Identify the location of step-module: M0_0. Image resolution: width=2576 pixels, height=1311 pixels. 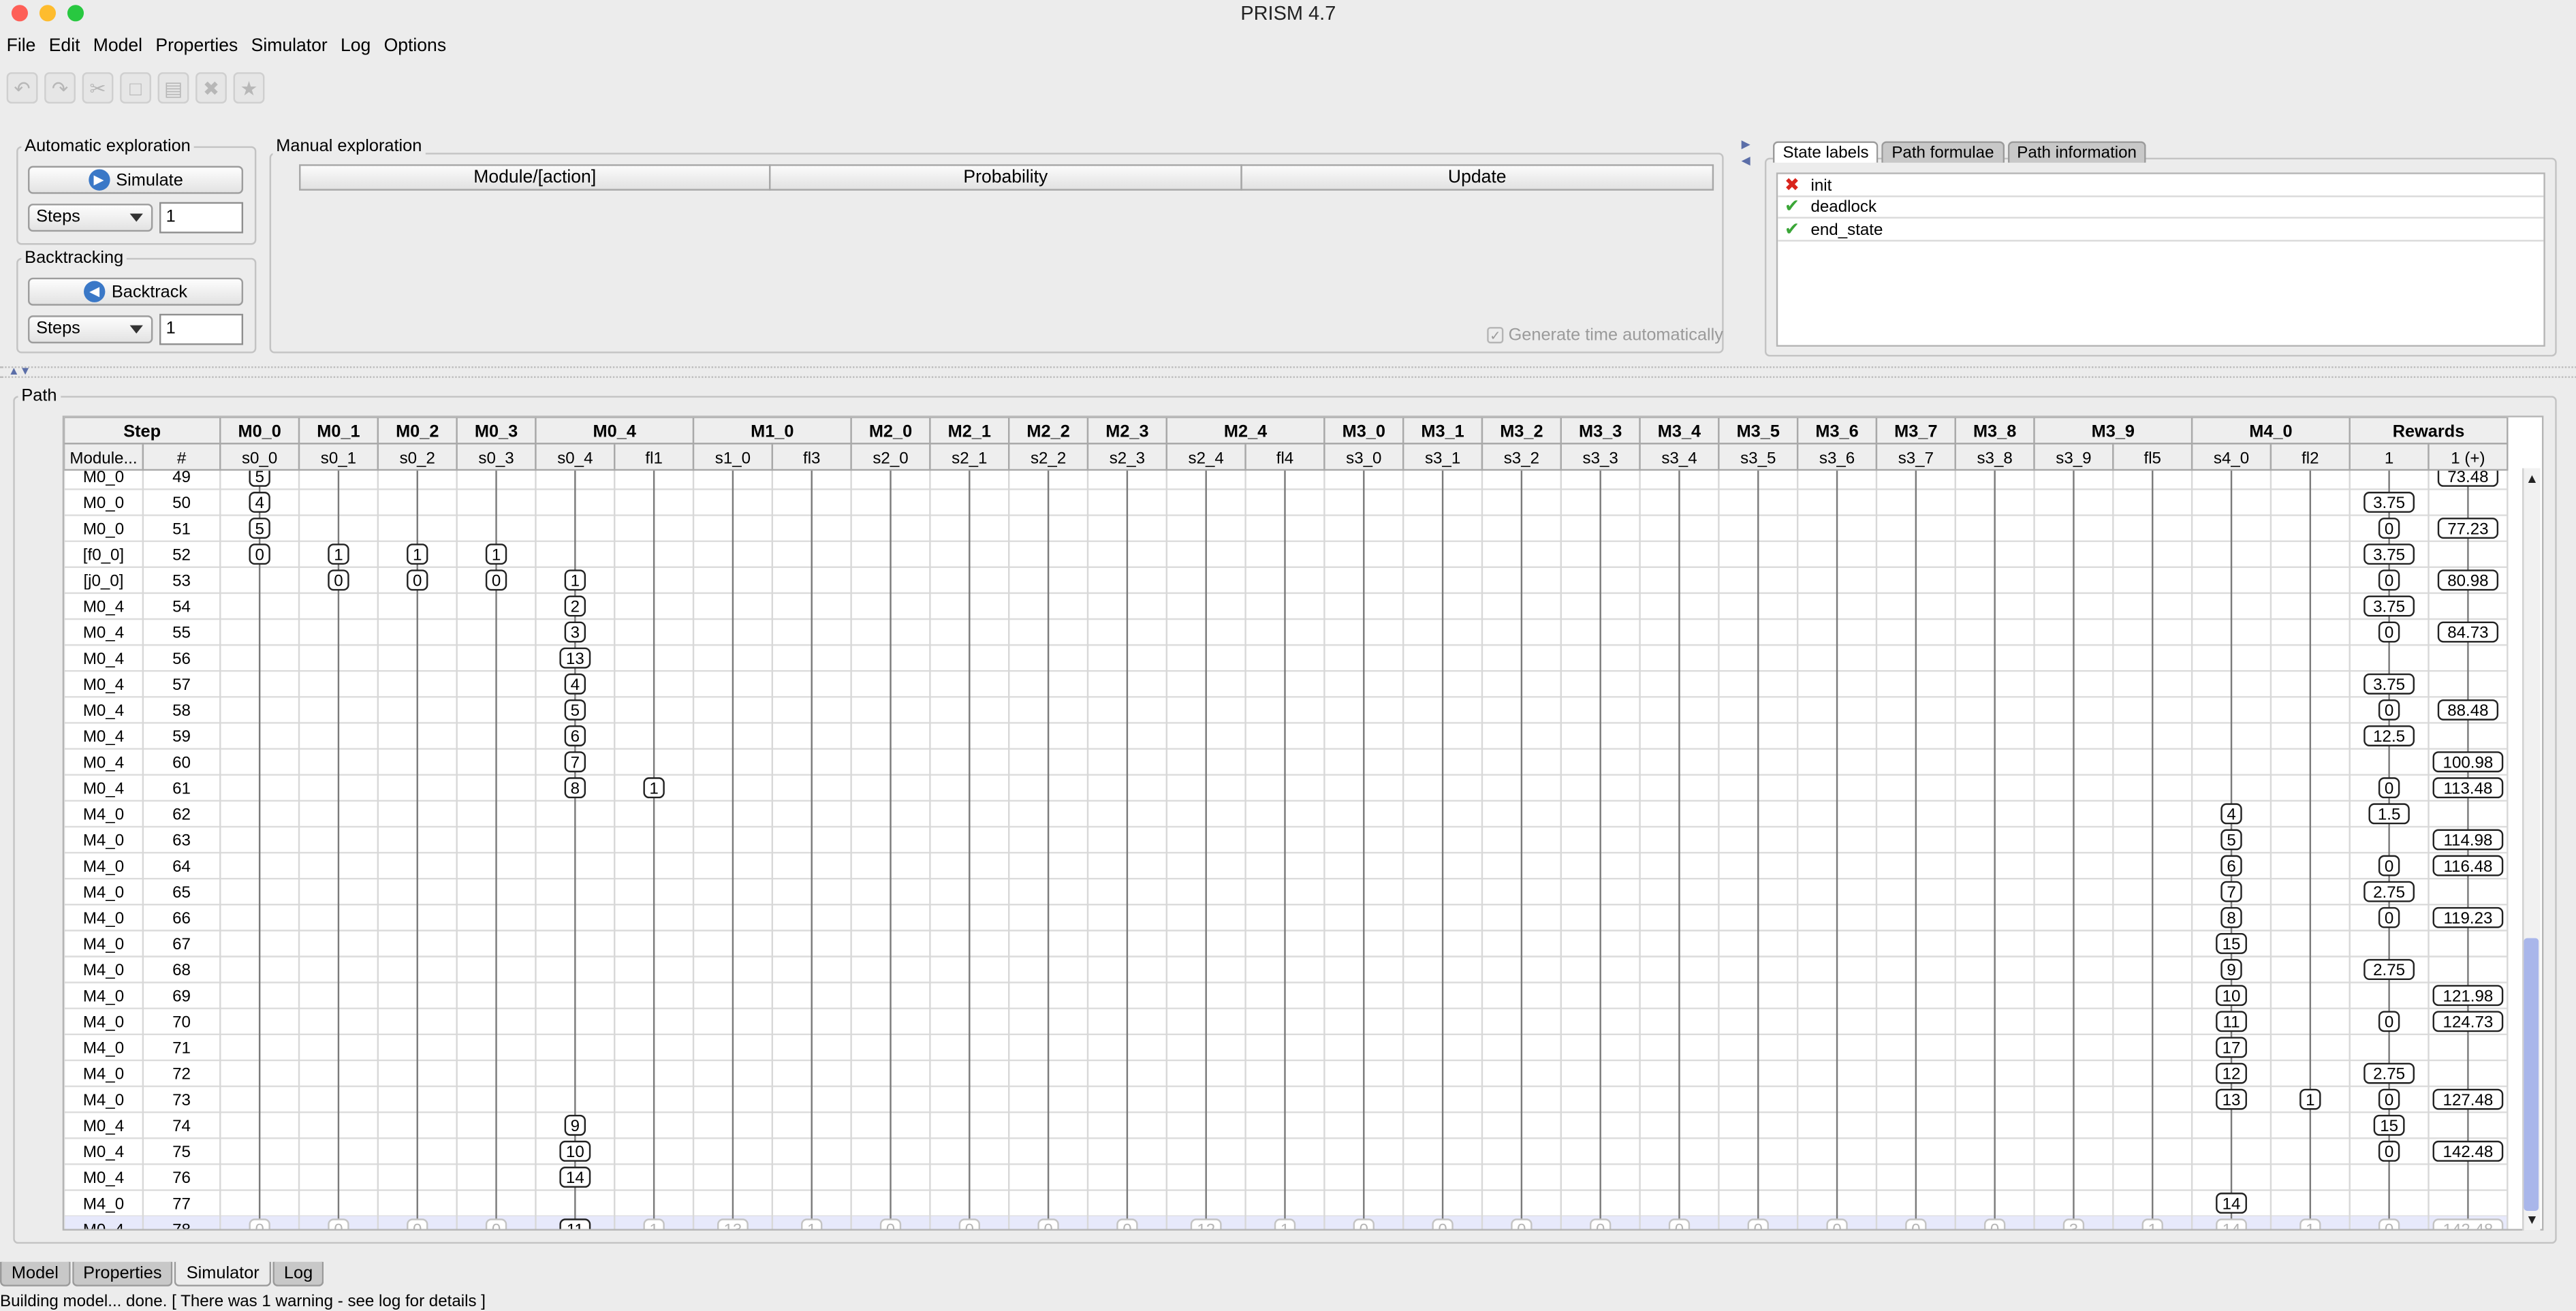
(103, 529).